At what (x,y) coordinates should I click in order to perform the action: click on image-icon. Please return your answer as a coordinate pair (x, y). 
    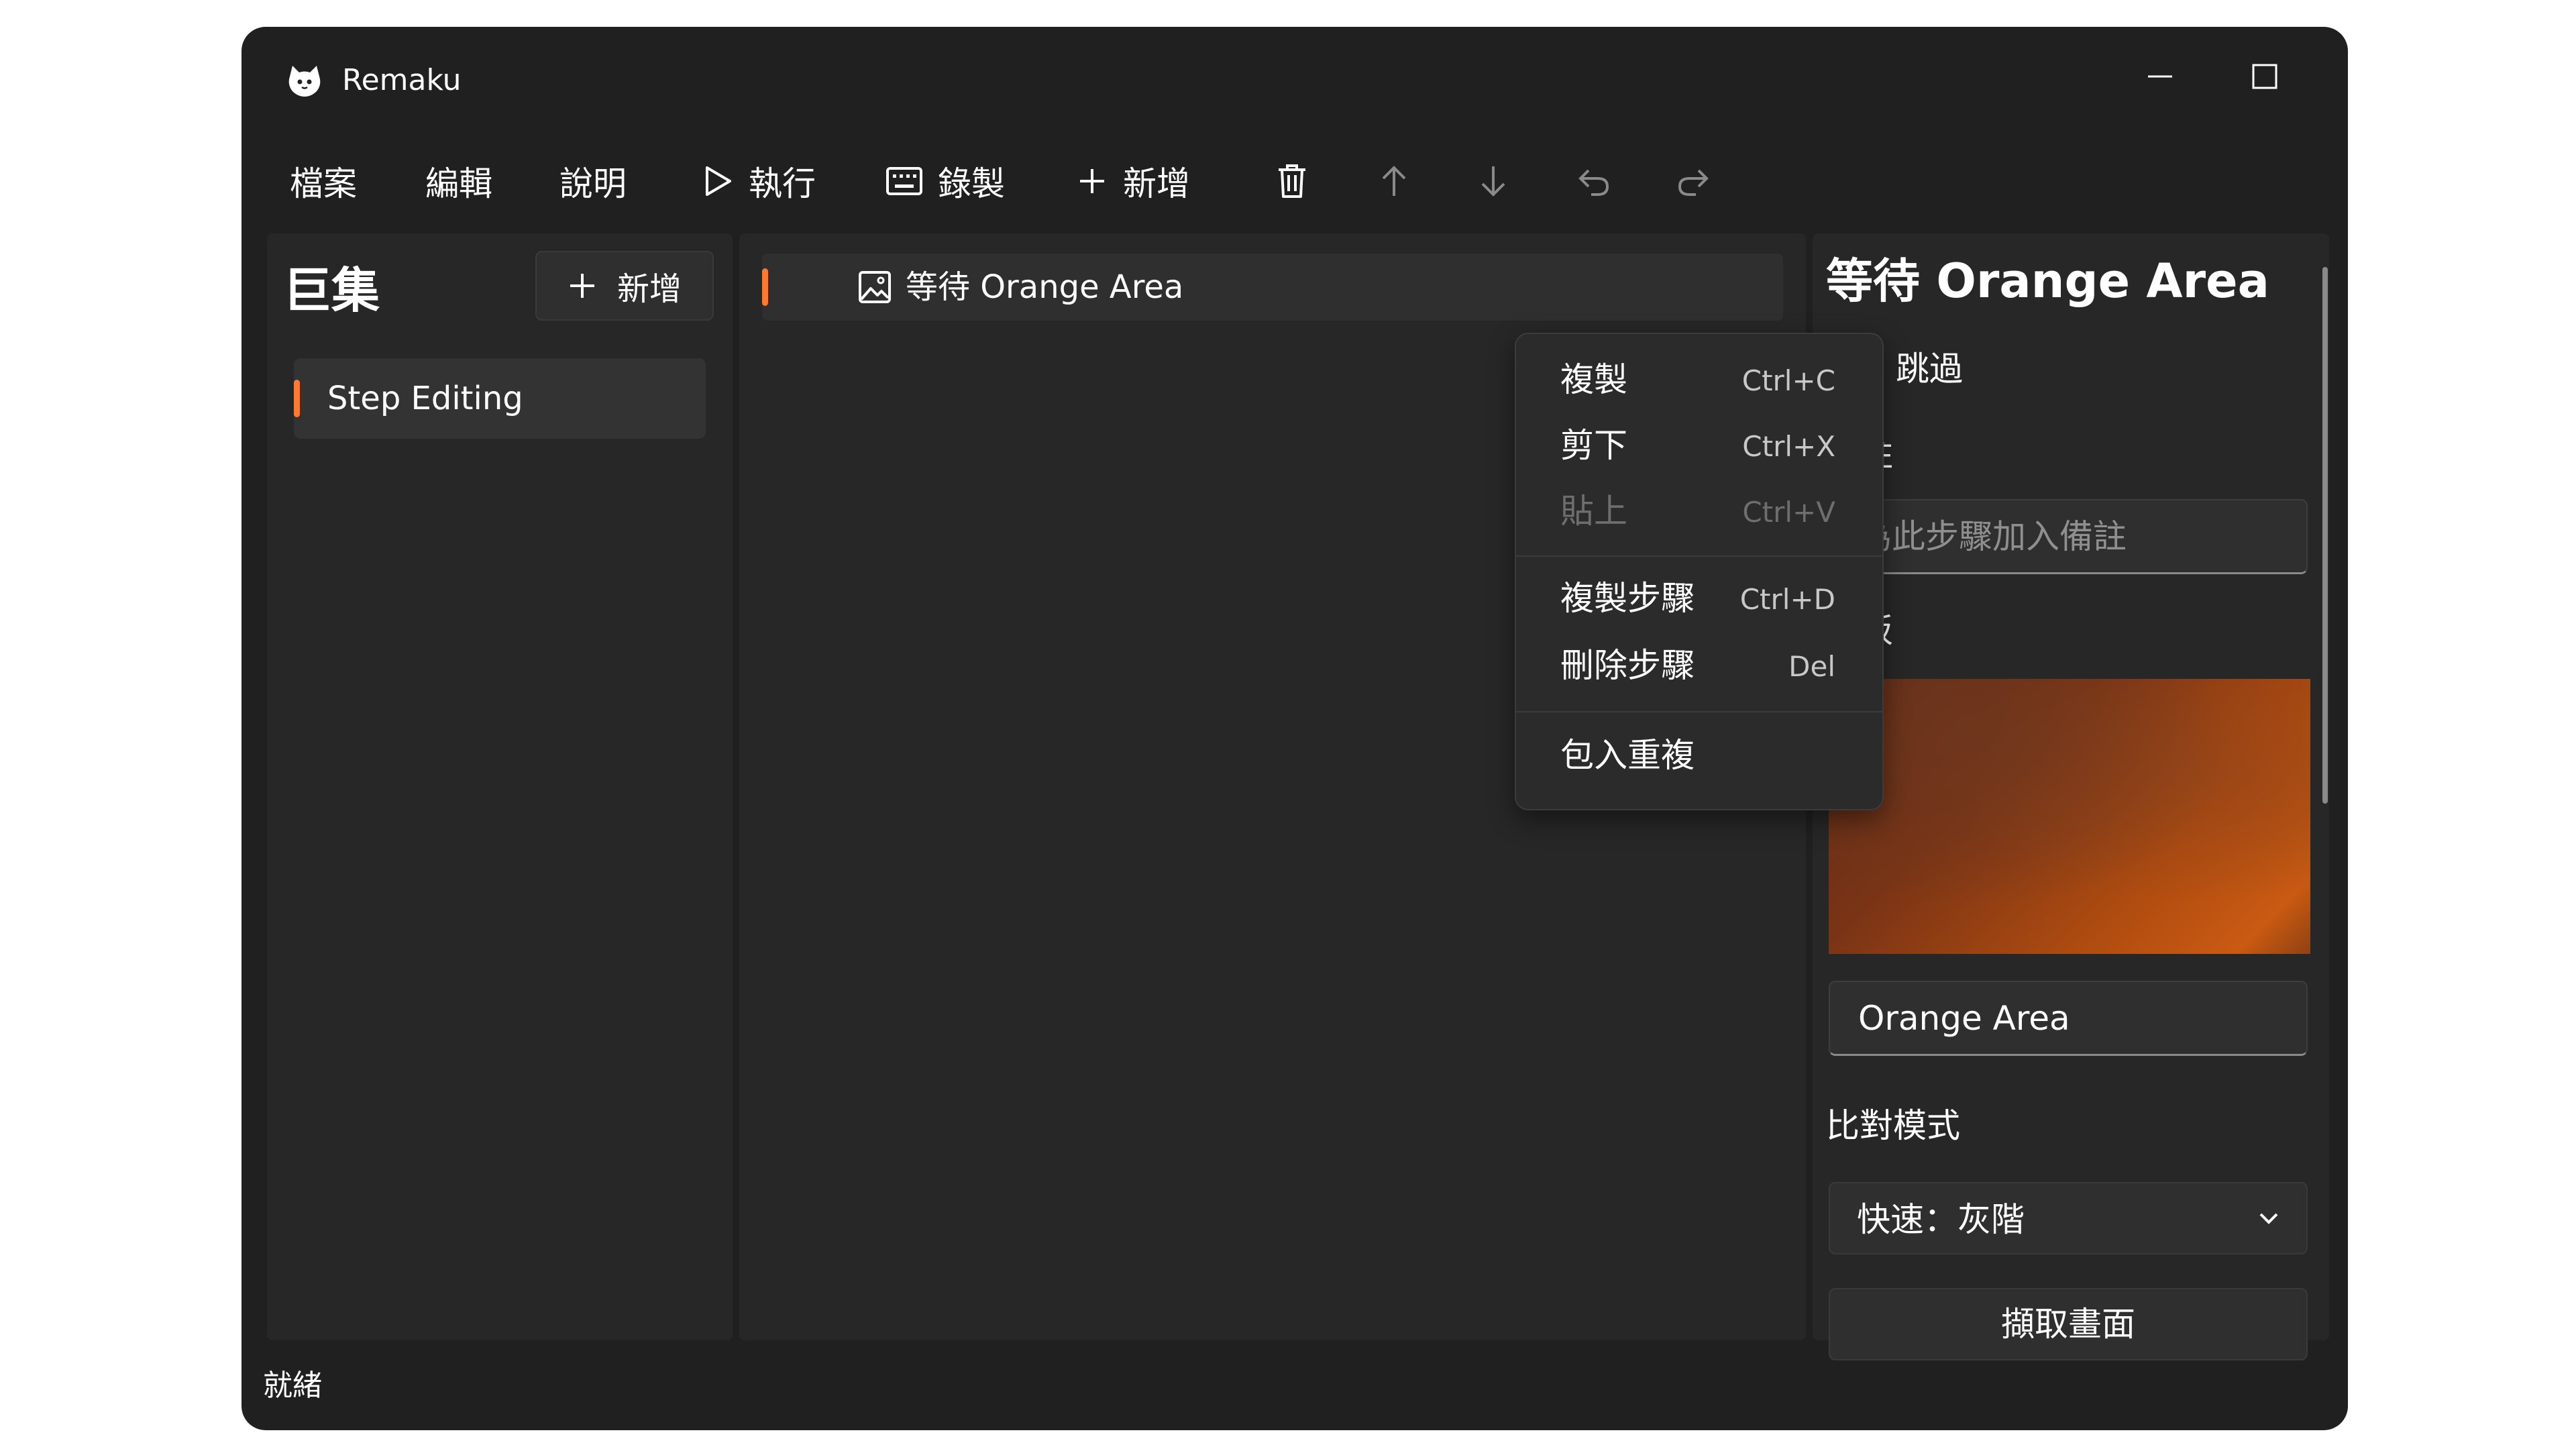
    Looking at the image, I should click on (875, 287).